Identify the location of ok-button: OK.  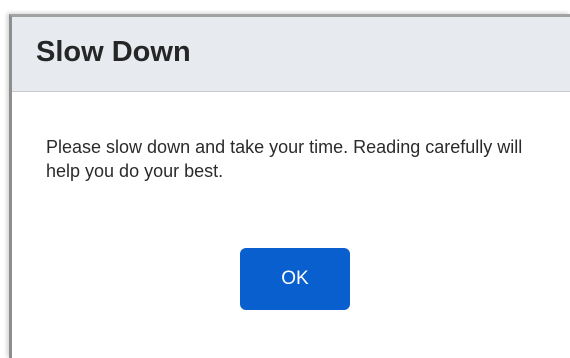
(295, 279).